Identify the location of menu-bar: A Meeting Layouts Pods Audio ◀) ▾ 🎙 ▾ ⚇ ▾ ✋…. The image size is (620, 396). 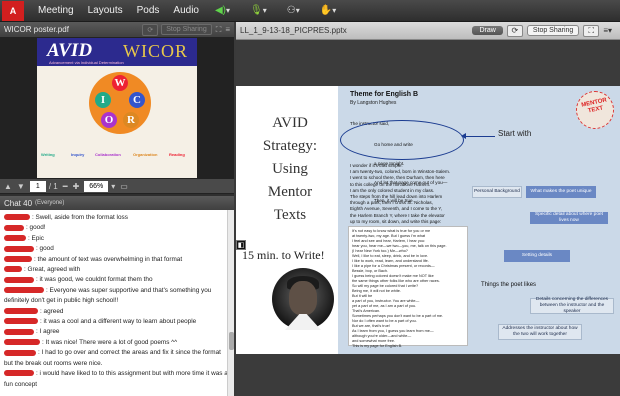
(310, 11).